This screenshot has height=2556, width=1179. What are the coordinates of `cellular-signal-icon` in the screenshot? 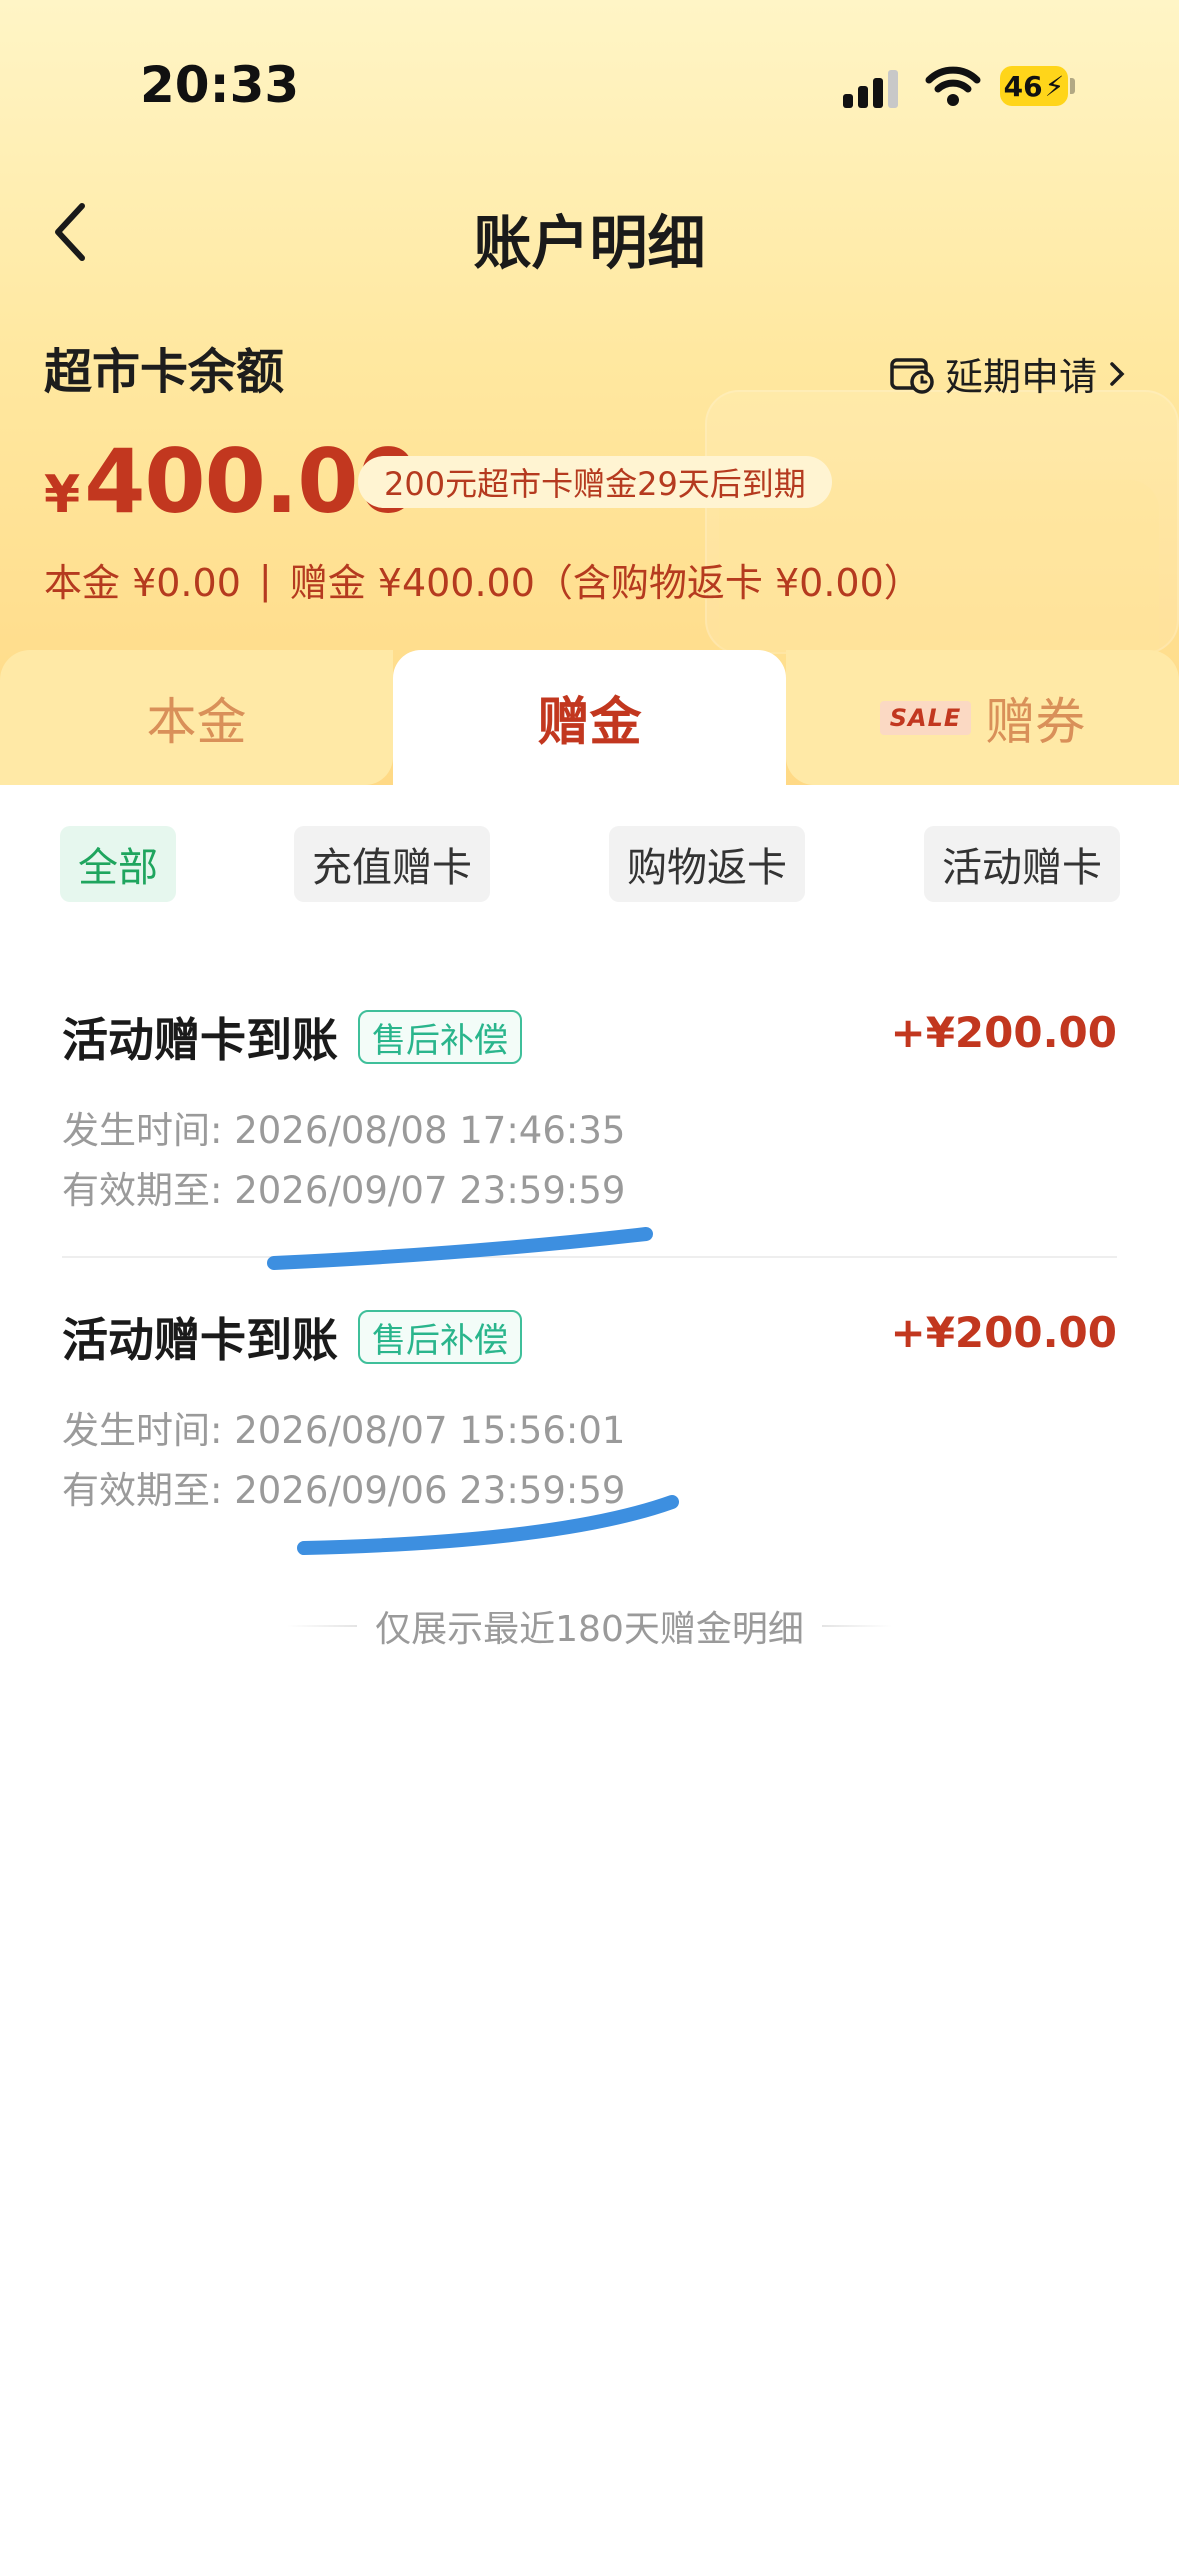 It's located at (872, 89).